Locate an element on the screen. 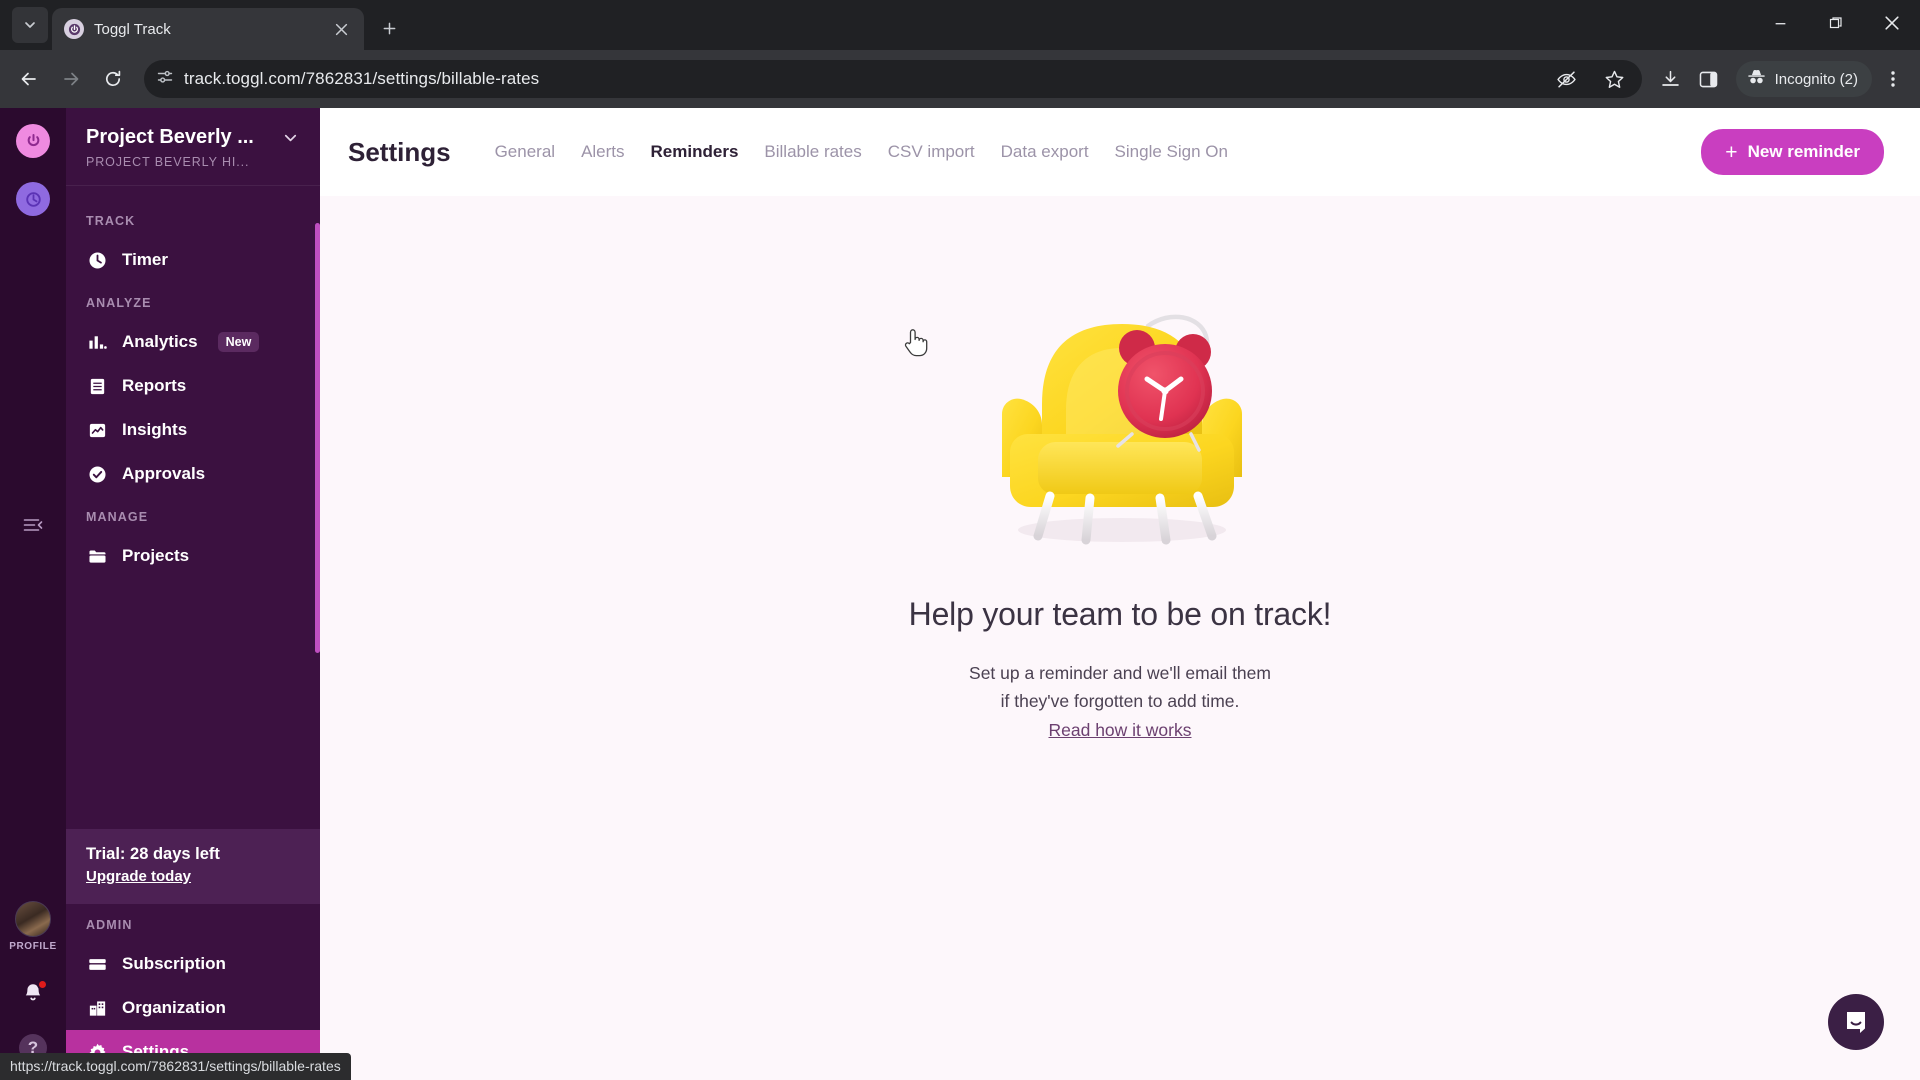  page-title: Settings is located at coordinates (399, 151).